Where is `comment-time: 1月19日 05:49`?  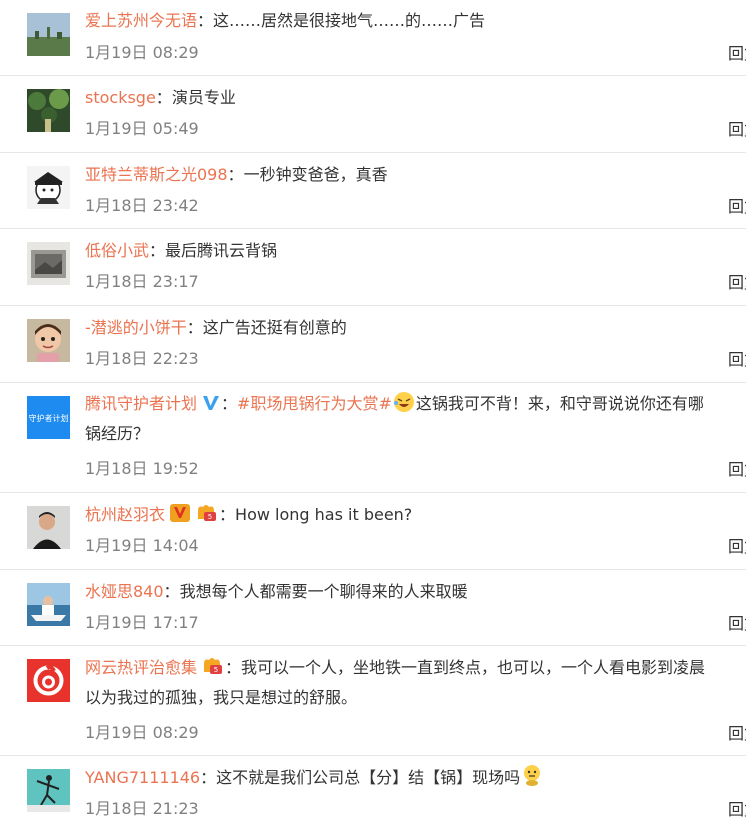
comment-time: 1月19日 05:49 is located at coordinates (142, 128).